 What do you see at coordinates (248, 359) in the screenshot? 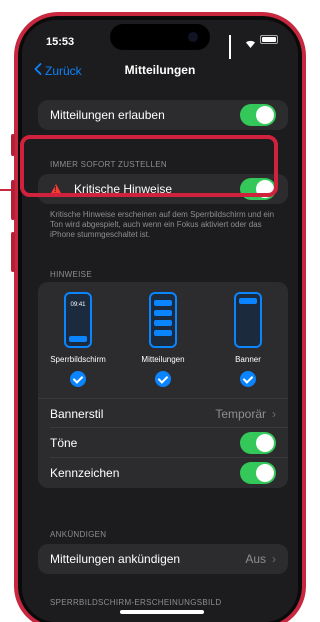
I see `style-banner-label: Banner` at bounding box center [248, 359].